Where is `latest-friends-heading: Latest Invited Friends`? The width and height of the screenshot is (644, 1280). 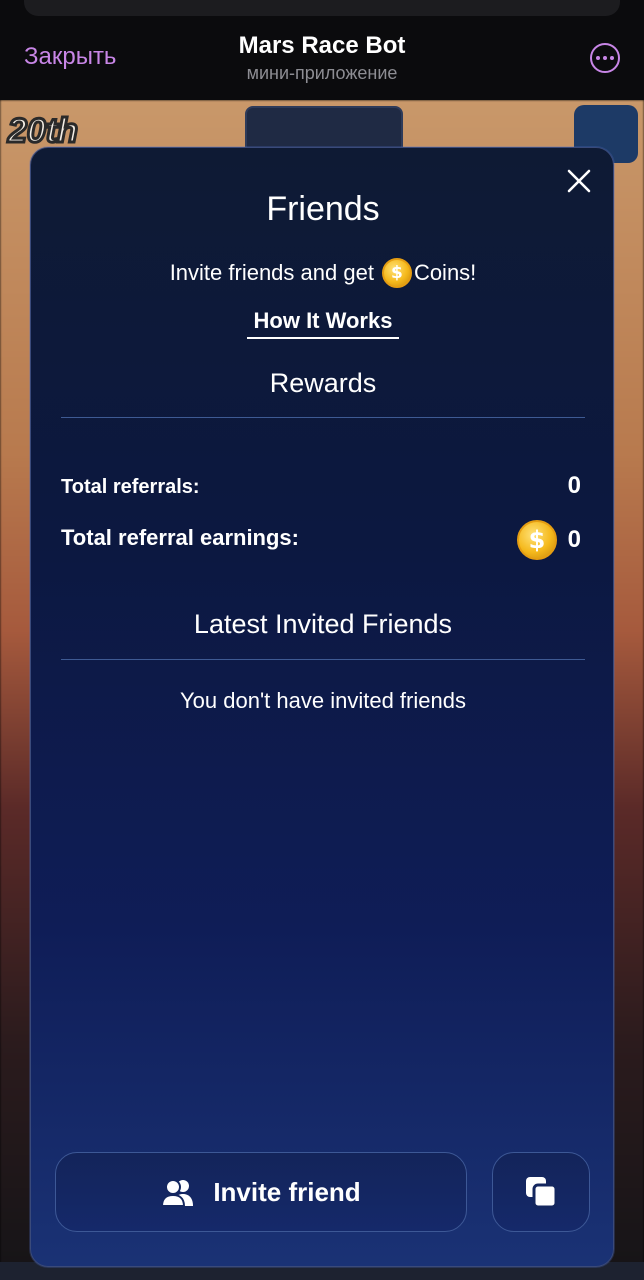 latest-friends-heading: Latest Invited Friends is located at coordinates (323, 624).